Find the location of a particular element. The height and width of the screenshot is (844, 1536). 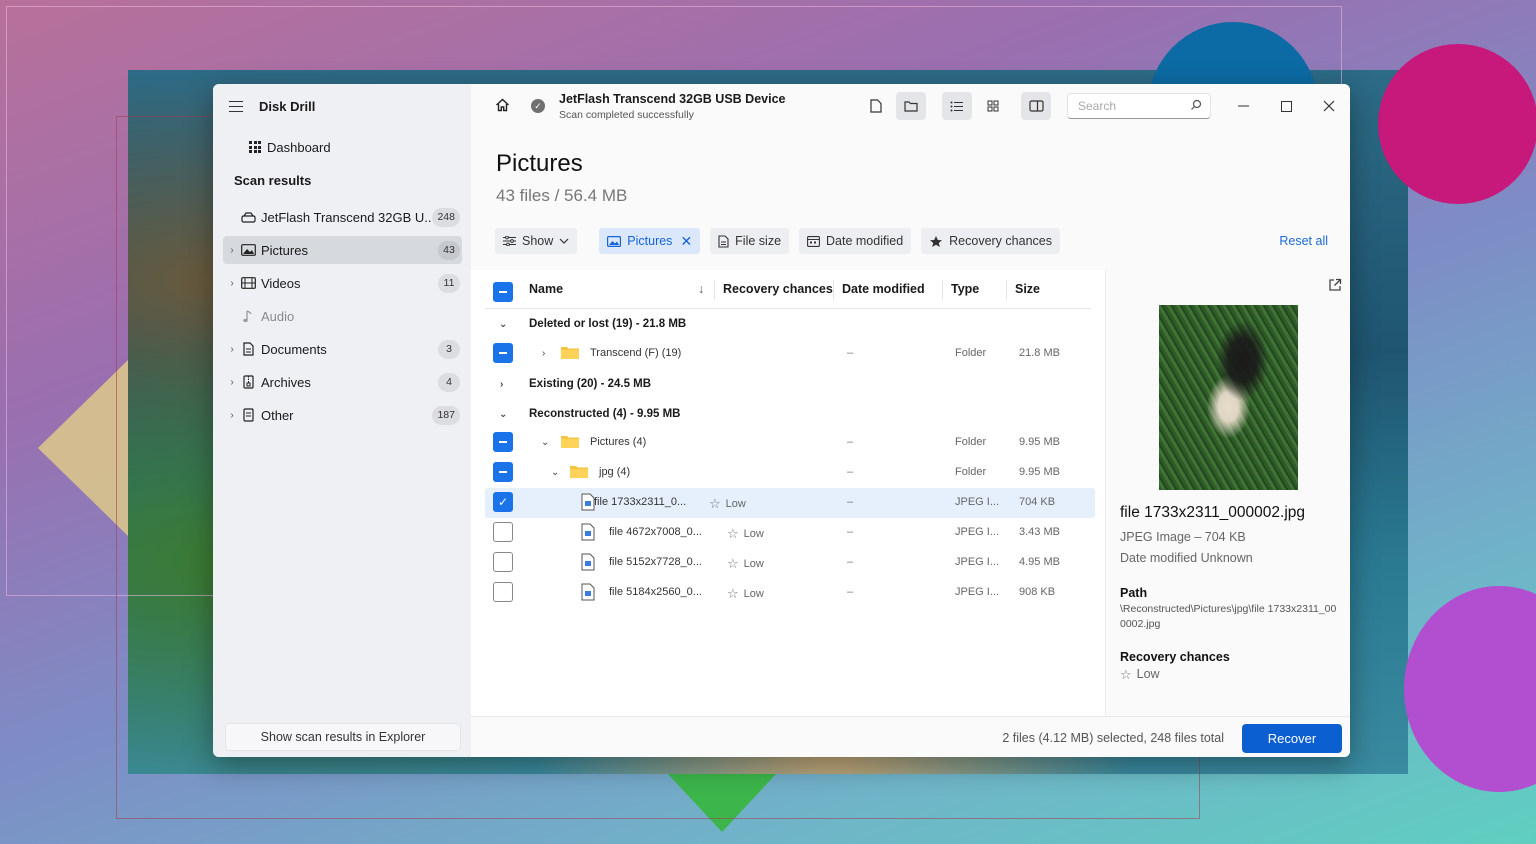

file-size-filter-button: File size is located at coordinates (750, 241).